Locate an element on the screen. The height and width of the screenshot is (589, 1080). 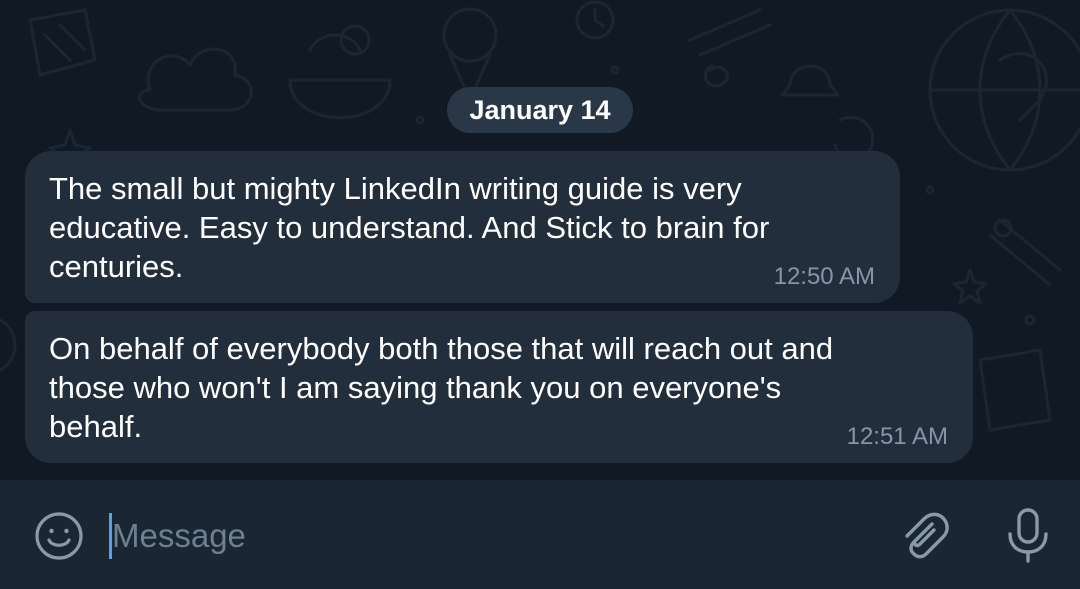
message-input is located at coordinates (462, 536).